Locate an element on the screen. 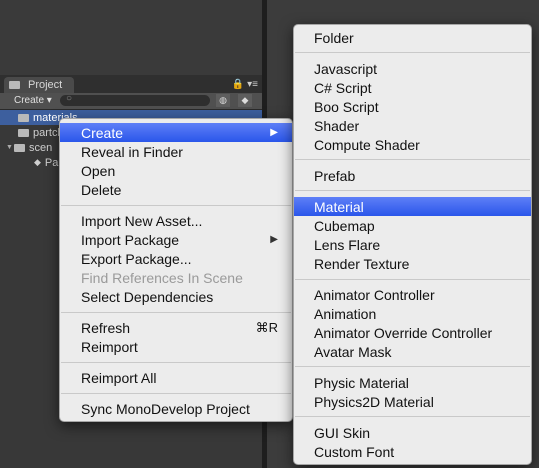 This screenshot has width=539, height=468. menu-item-label: C# Script is located at coordinates (343, 87).